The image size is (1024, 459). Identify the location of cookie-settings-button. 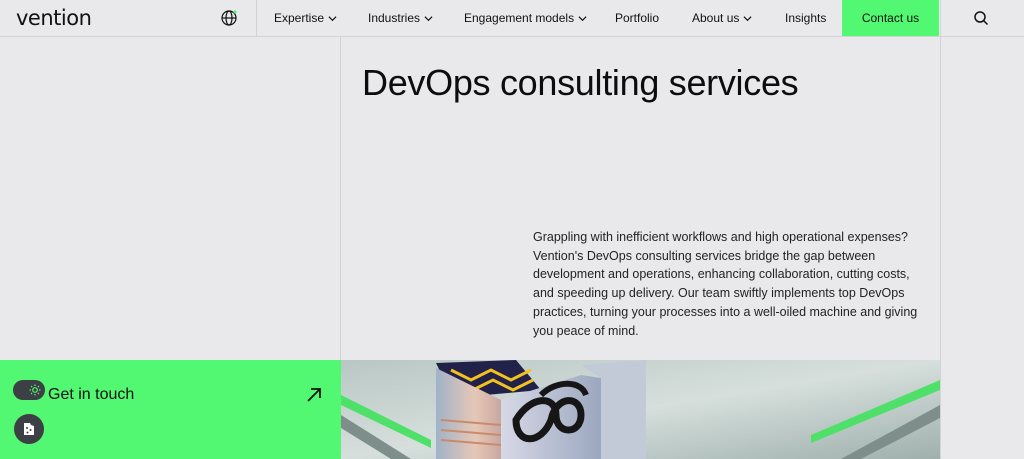
(29, 429).